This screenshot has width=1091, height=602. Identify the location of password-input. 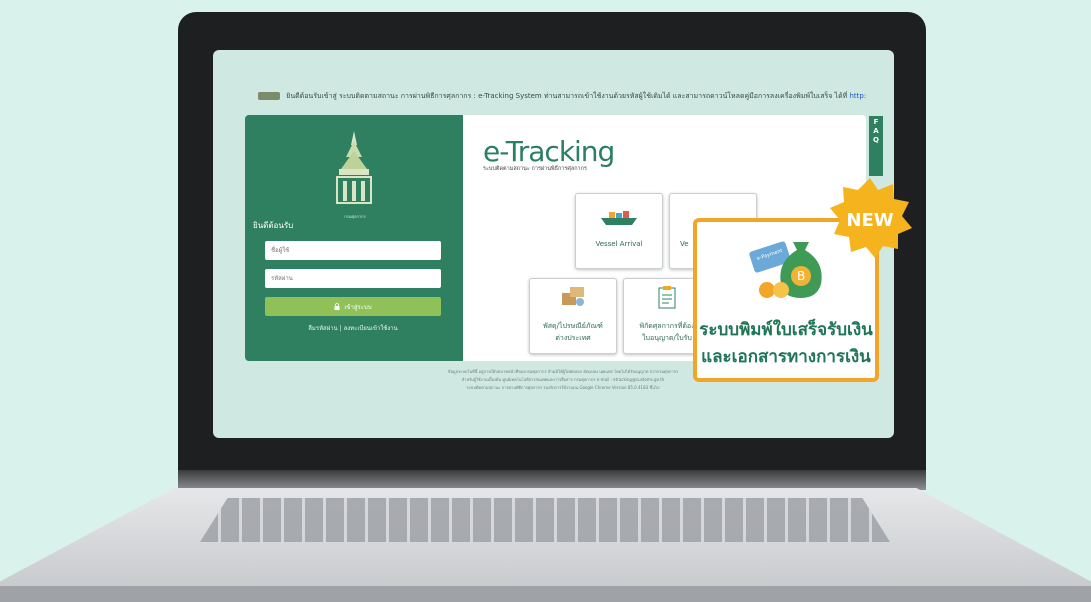
(353, 278).